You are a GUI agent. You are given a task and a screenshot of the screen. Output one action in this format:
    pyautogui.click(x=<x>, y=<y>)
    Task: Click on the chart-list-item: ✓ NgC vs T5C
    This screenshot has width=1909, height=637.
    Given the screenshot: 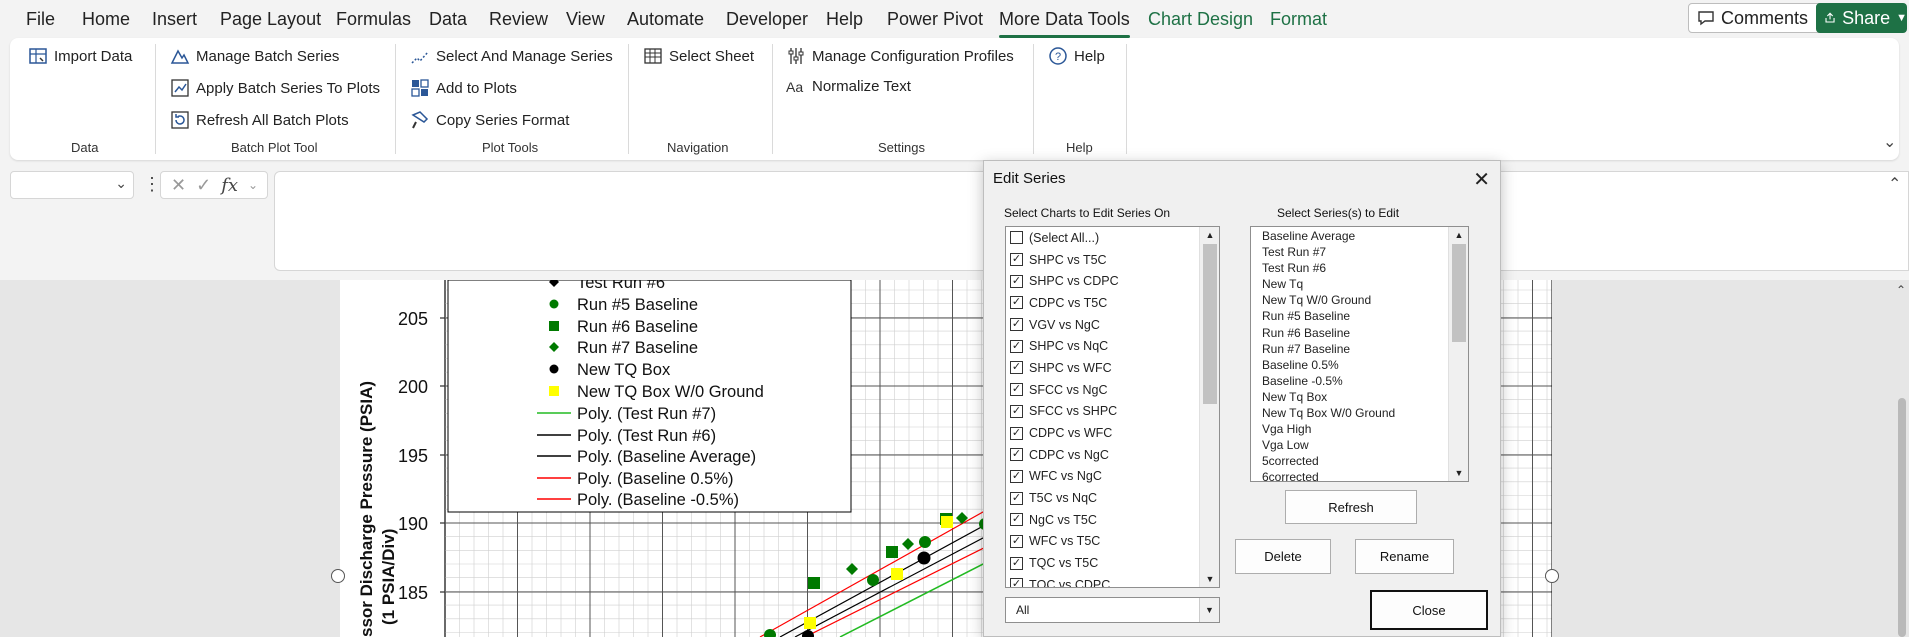 What is the action you would take?
    pyautogui.click(x=1112, y=520)
    